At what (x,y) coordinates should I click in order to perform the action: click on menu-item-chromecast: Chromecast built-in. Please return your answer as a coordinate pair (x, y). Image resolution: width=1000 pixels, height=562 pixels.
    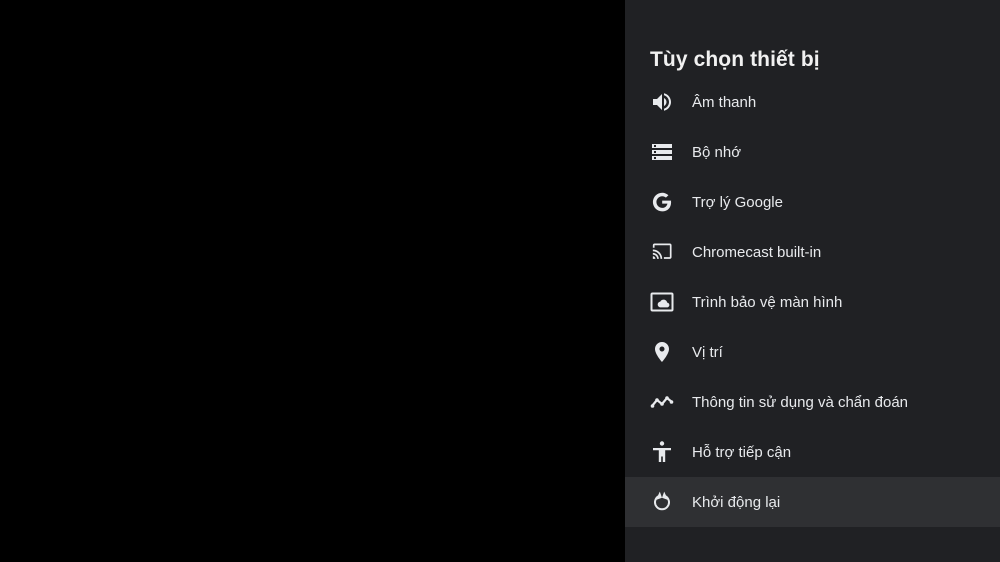
    Looking at the image, I should click on (812, 252).